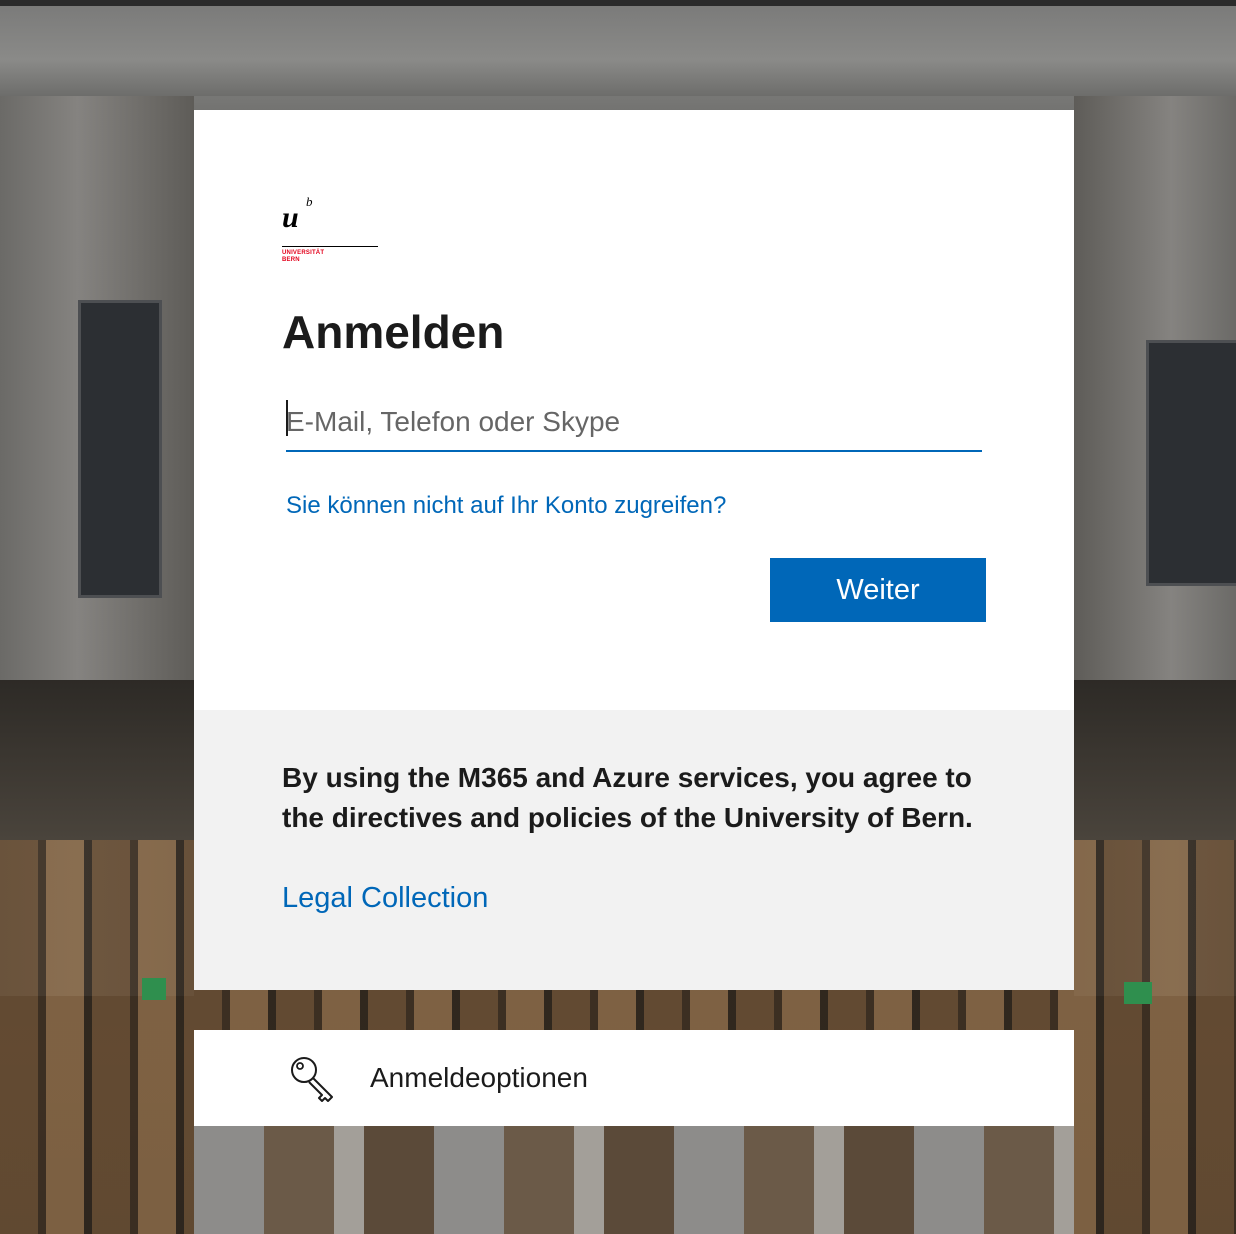 The image size is (1236, 1234). What do you see at coordinates (303, 257) in the screenshot?
I see `logo-wordmark: UNIVERSITÄT BERN` at bounding box center [303, 257].